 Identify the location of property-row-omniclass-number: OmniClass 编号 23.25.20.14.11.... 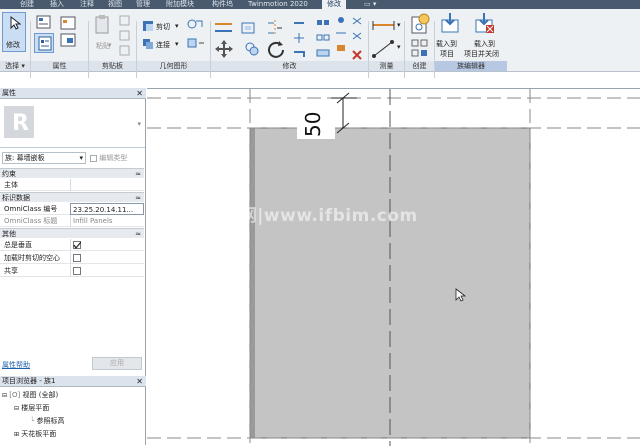
(72, 209).